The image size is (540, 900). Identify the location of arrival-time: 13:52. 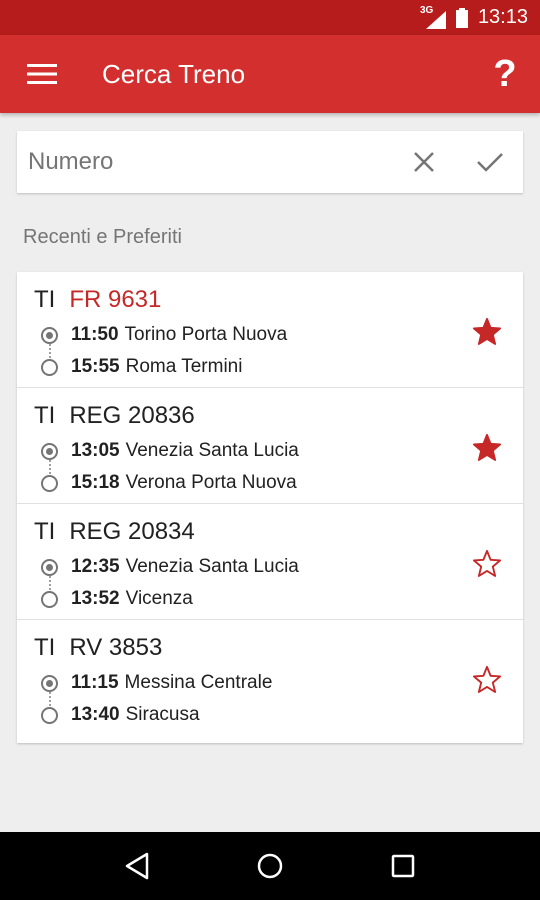
(95, 598).